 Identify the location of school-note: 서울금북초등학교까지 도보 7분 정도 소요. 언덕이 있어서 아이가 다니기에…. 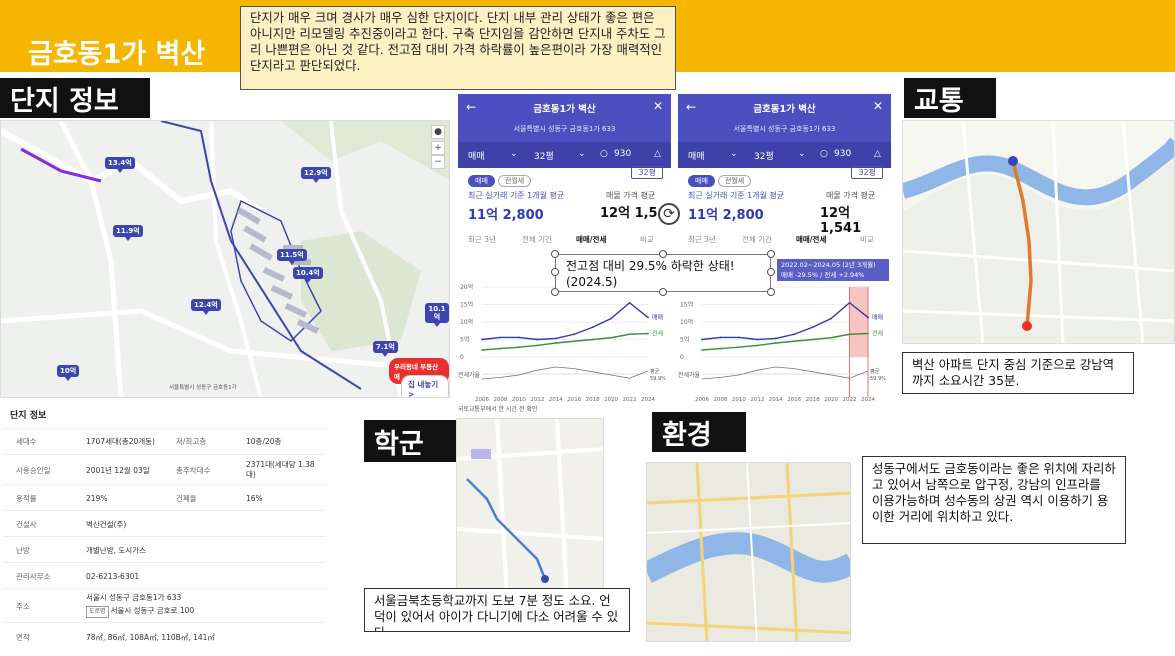
(497, 610).